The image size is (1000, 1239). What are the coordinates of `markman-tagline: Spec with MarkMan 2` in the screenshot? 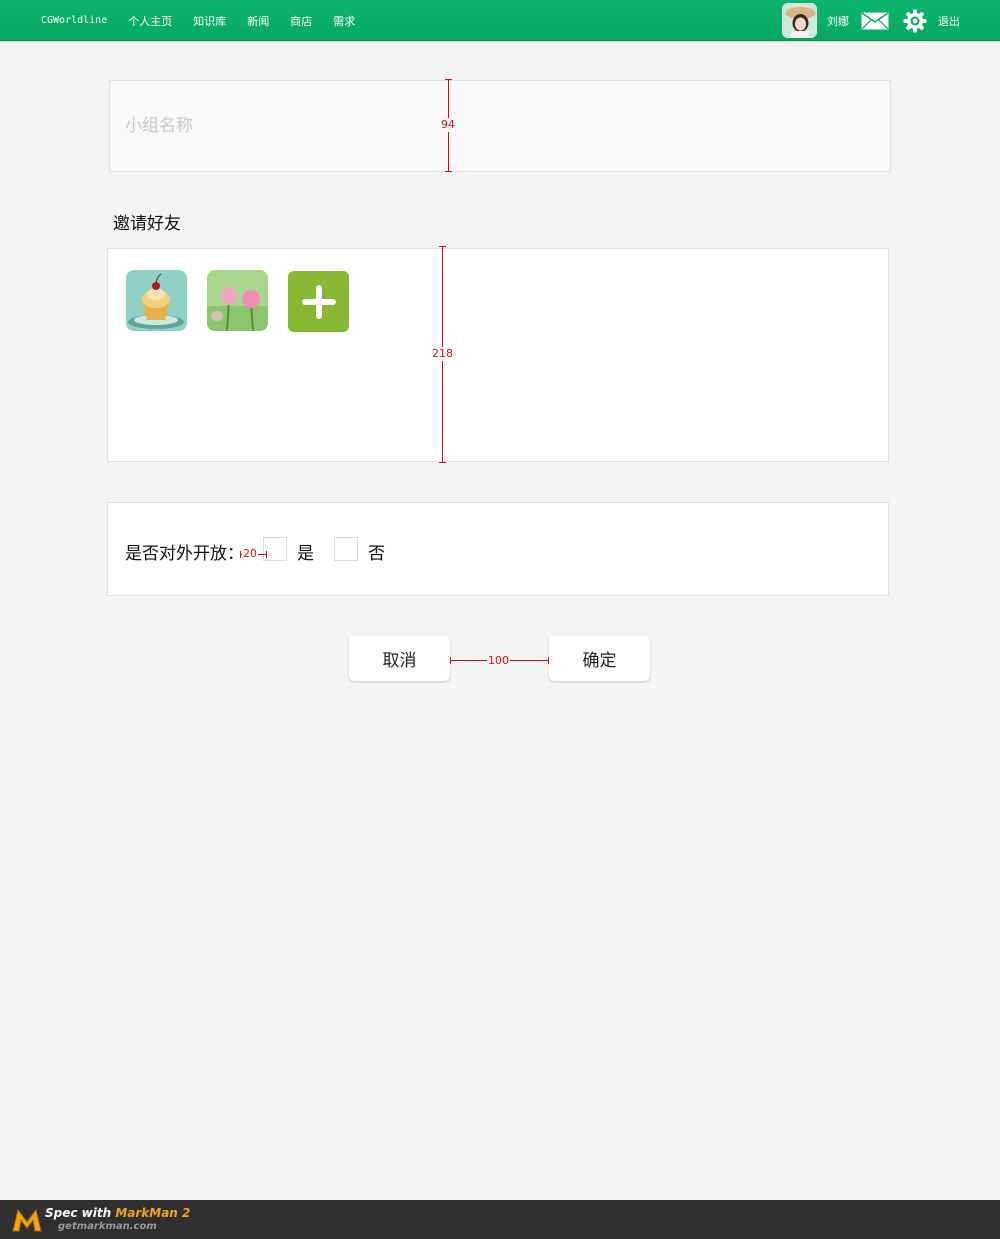 It's located at (117, 1213).